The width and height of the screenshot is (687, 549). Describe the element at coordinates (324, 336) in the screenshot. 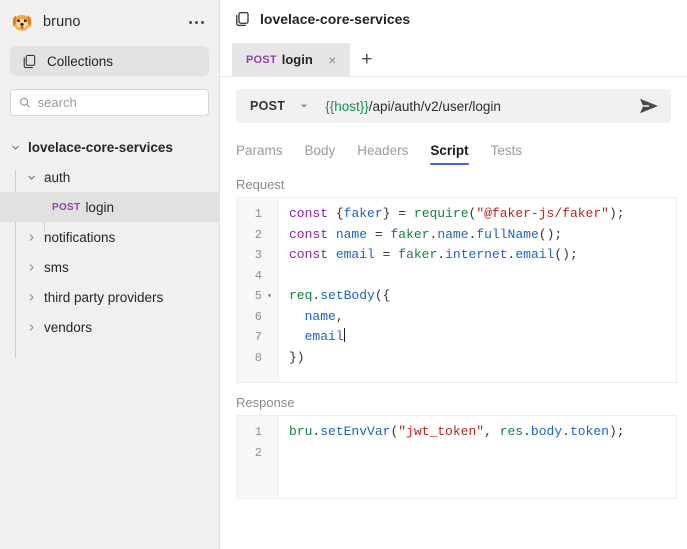

I see `code-line-7: email` at that location.